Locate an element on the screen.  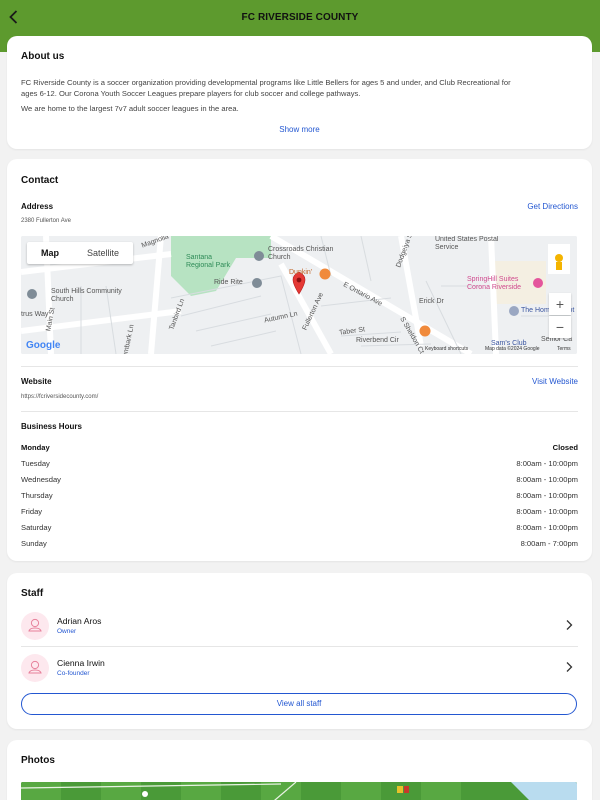
photos-card: Photos is located at coordinates (299, 770).